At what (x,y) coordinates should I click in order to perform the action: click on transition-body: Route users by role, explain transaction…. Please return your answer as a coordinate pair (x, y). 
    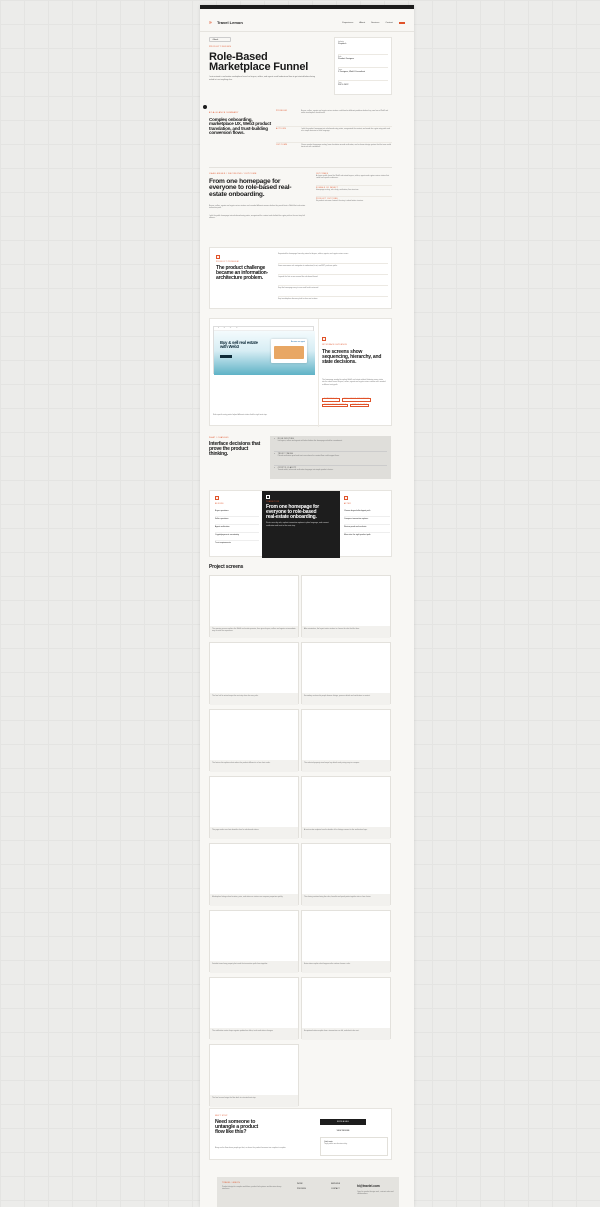
    Looking at the image, I should click on (297, 524).